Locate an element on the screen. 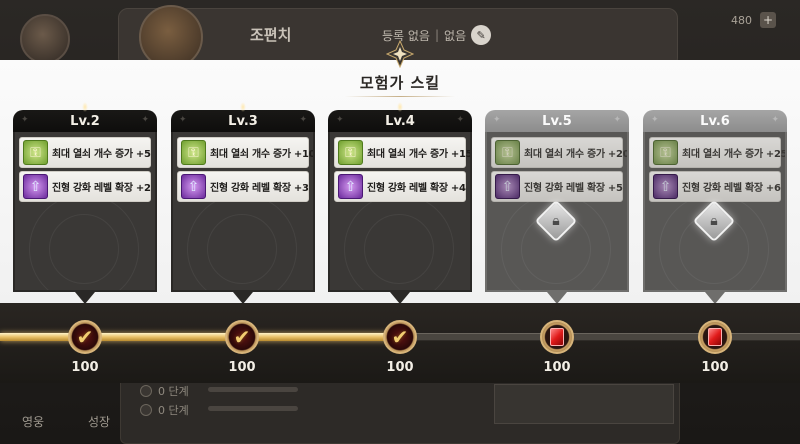 This screenshot has width=800, height=444. skill-row: ⇧ 진형 강화 레벨 확장 +2 is located at coordinates (85, 186).